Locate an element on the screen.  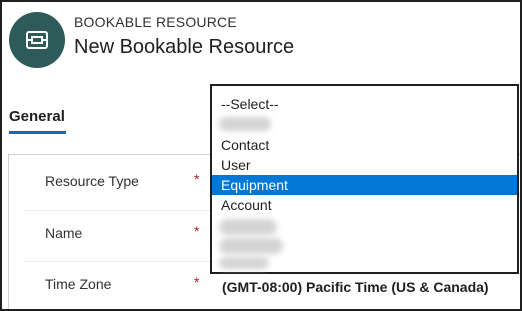
field-label: Name is located at coordinates (64, 233).